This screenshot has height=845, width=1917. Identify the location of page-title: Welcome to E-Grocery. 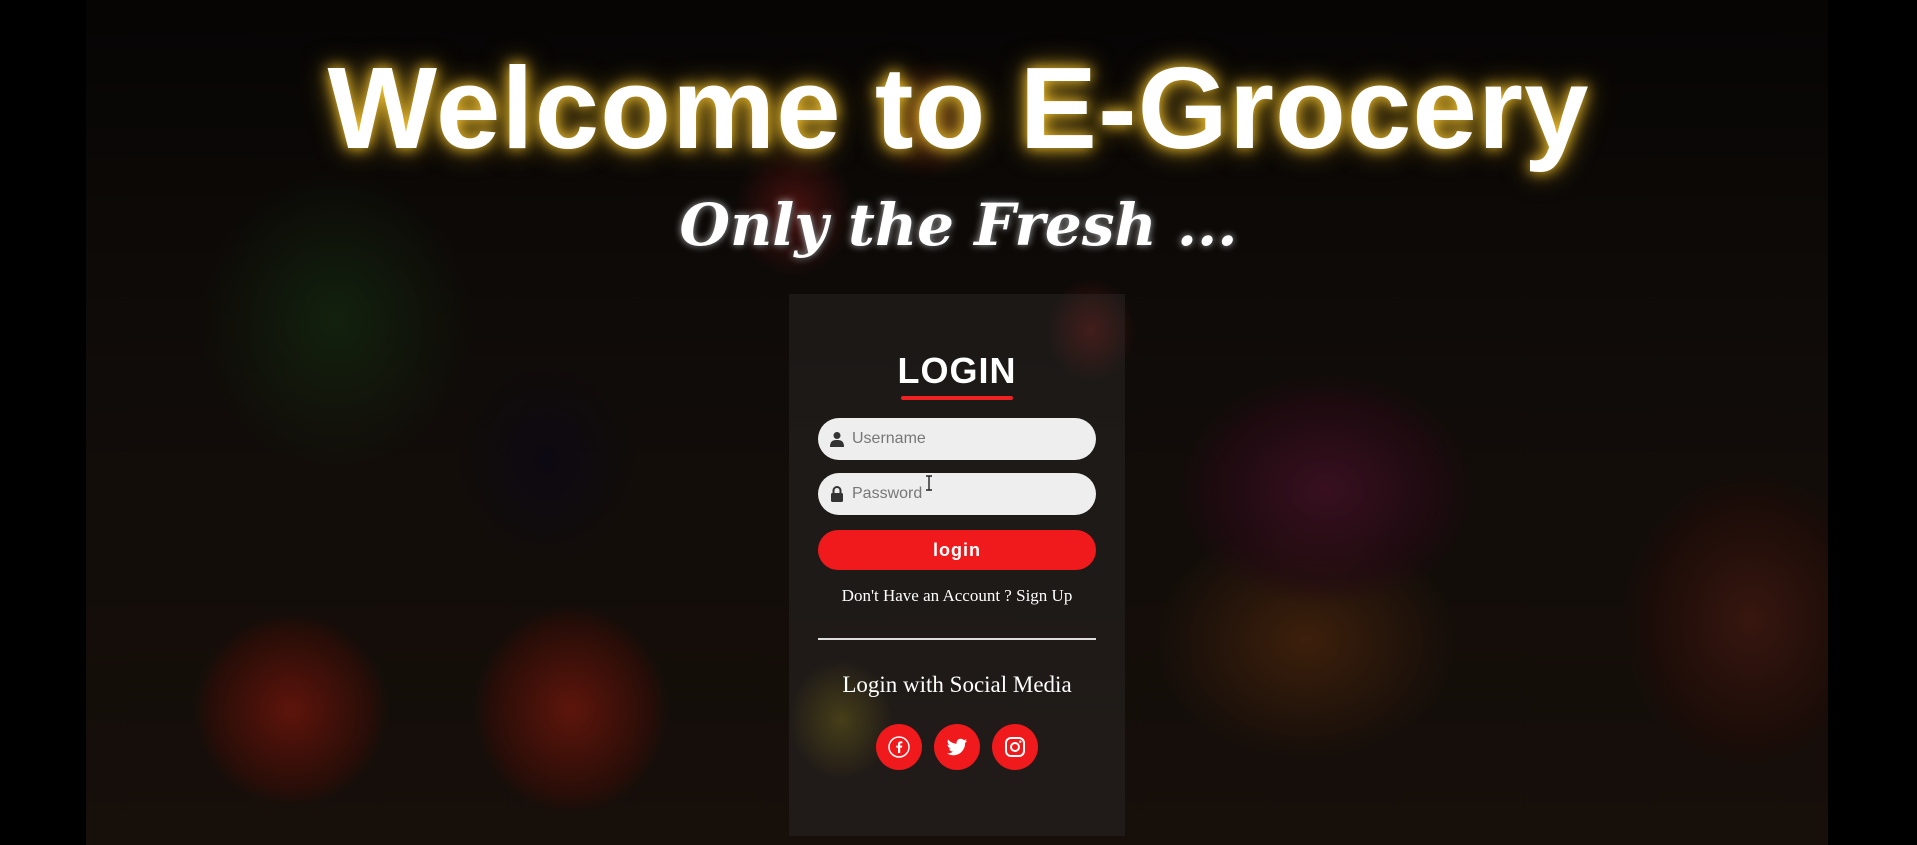
(958, 108).